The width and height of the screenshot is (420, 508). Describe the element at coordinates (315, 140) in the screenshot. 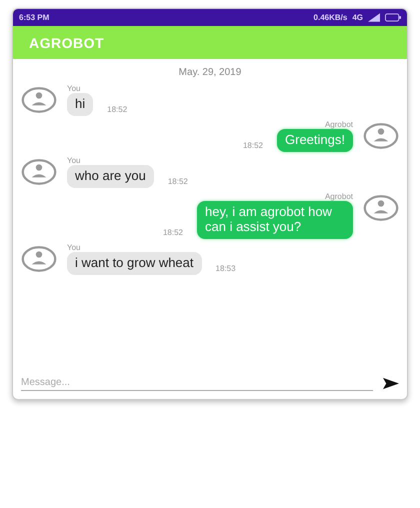

I see `message-bubble: Greetings!` at that location.